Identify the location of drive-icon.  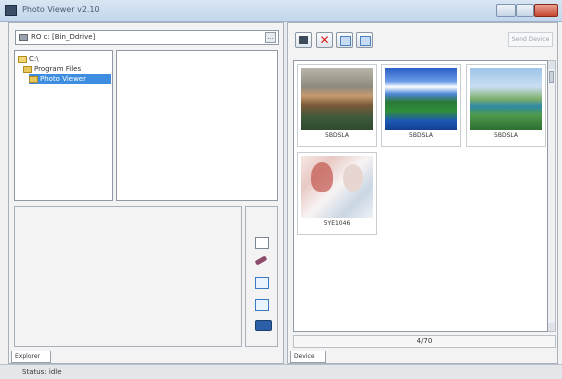
(23, 37).